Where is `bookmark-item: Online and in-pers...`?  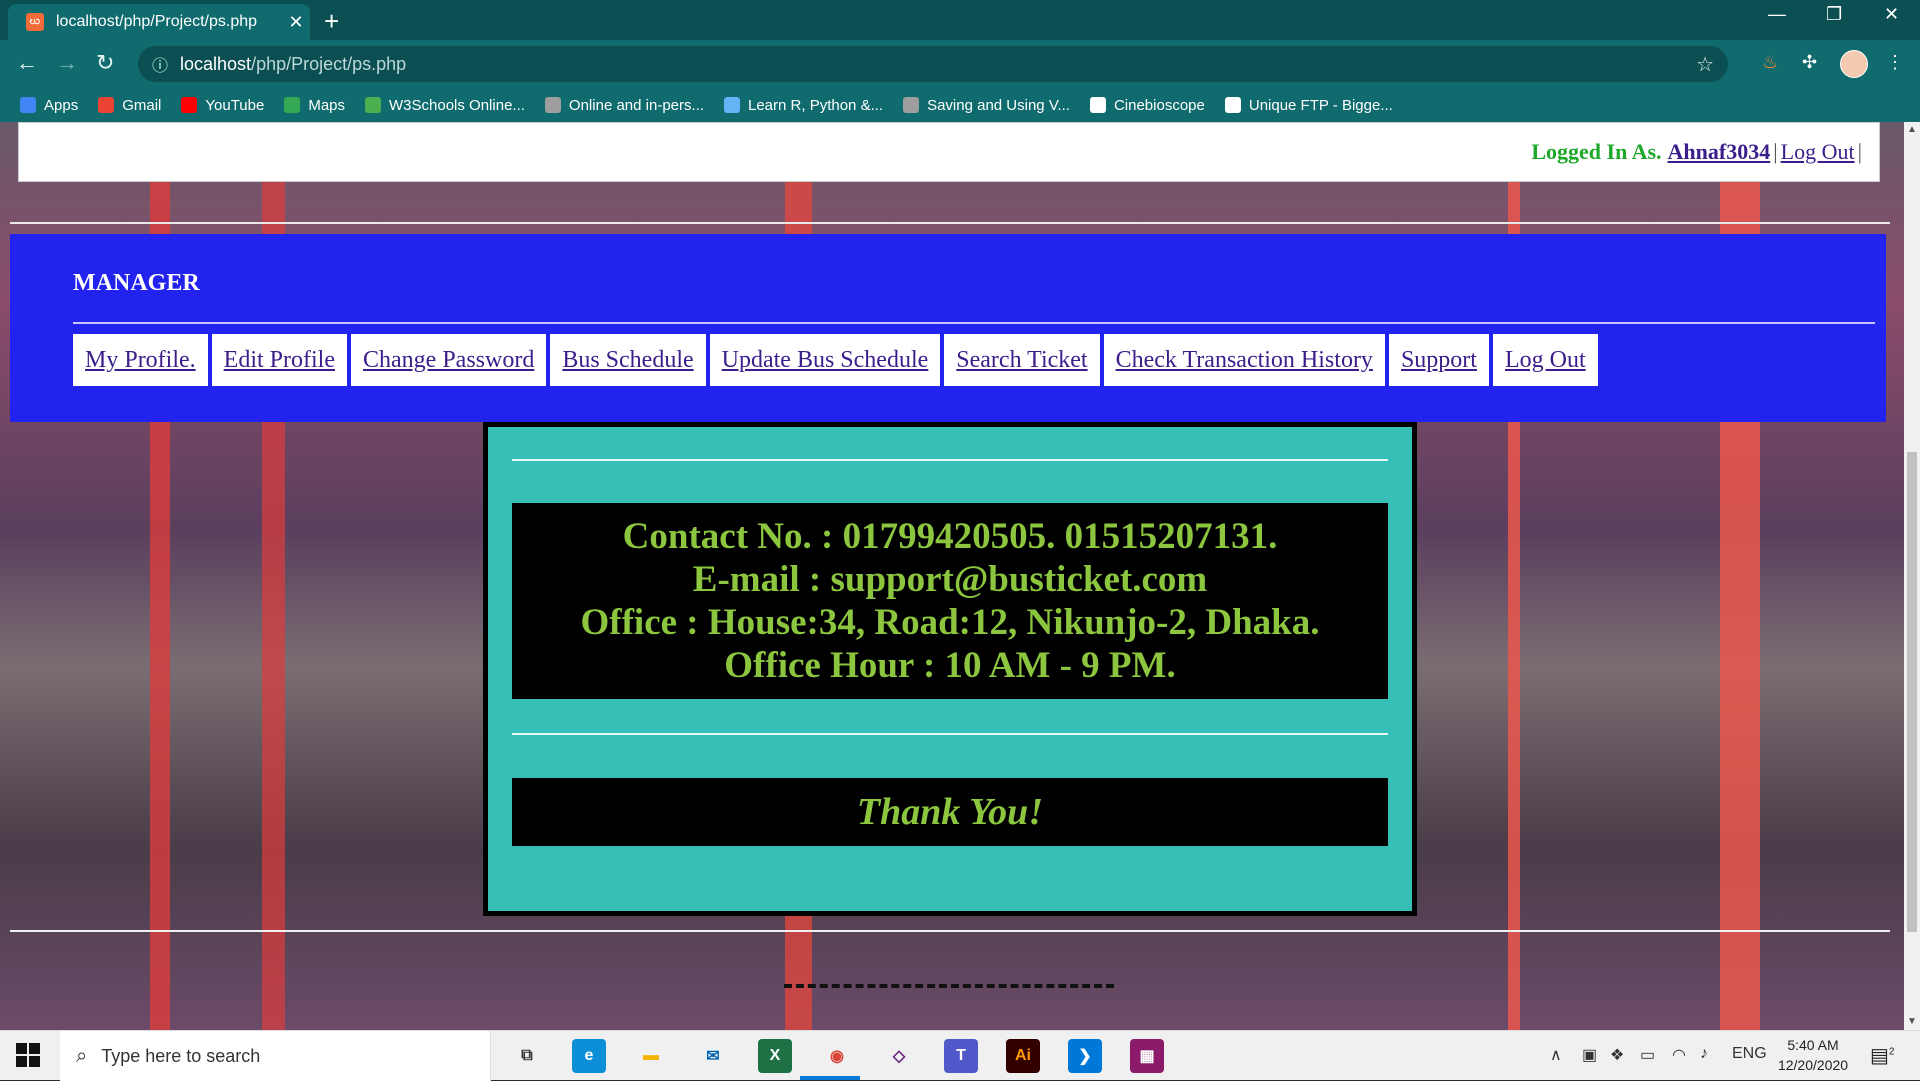
bookmark-item: Online and in-pers... is located at coordinates (624, 105).